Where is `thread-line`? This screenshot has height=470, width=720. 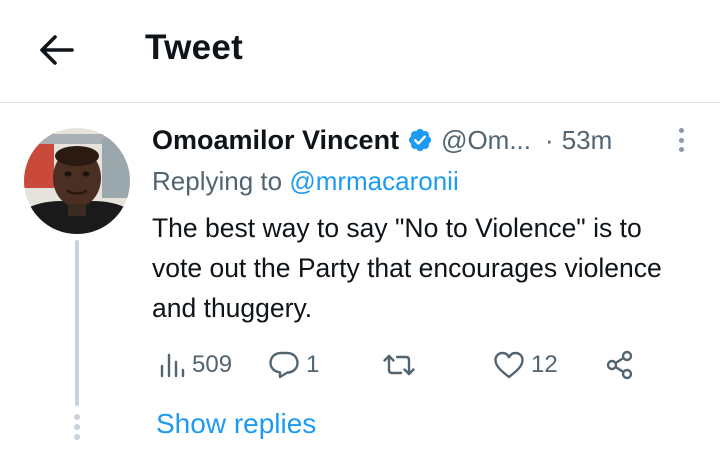
thread-line is located at coordinates (77, 323).